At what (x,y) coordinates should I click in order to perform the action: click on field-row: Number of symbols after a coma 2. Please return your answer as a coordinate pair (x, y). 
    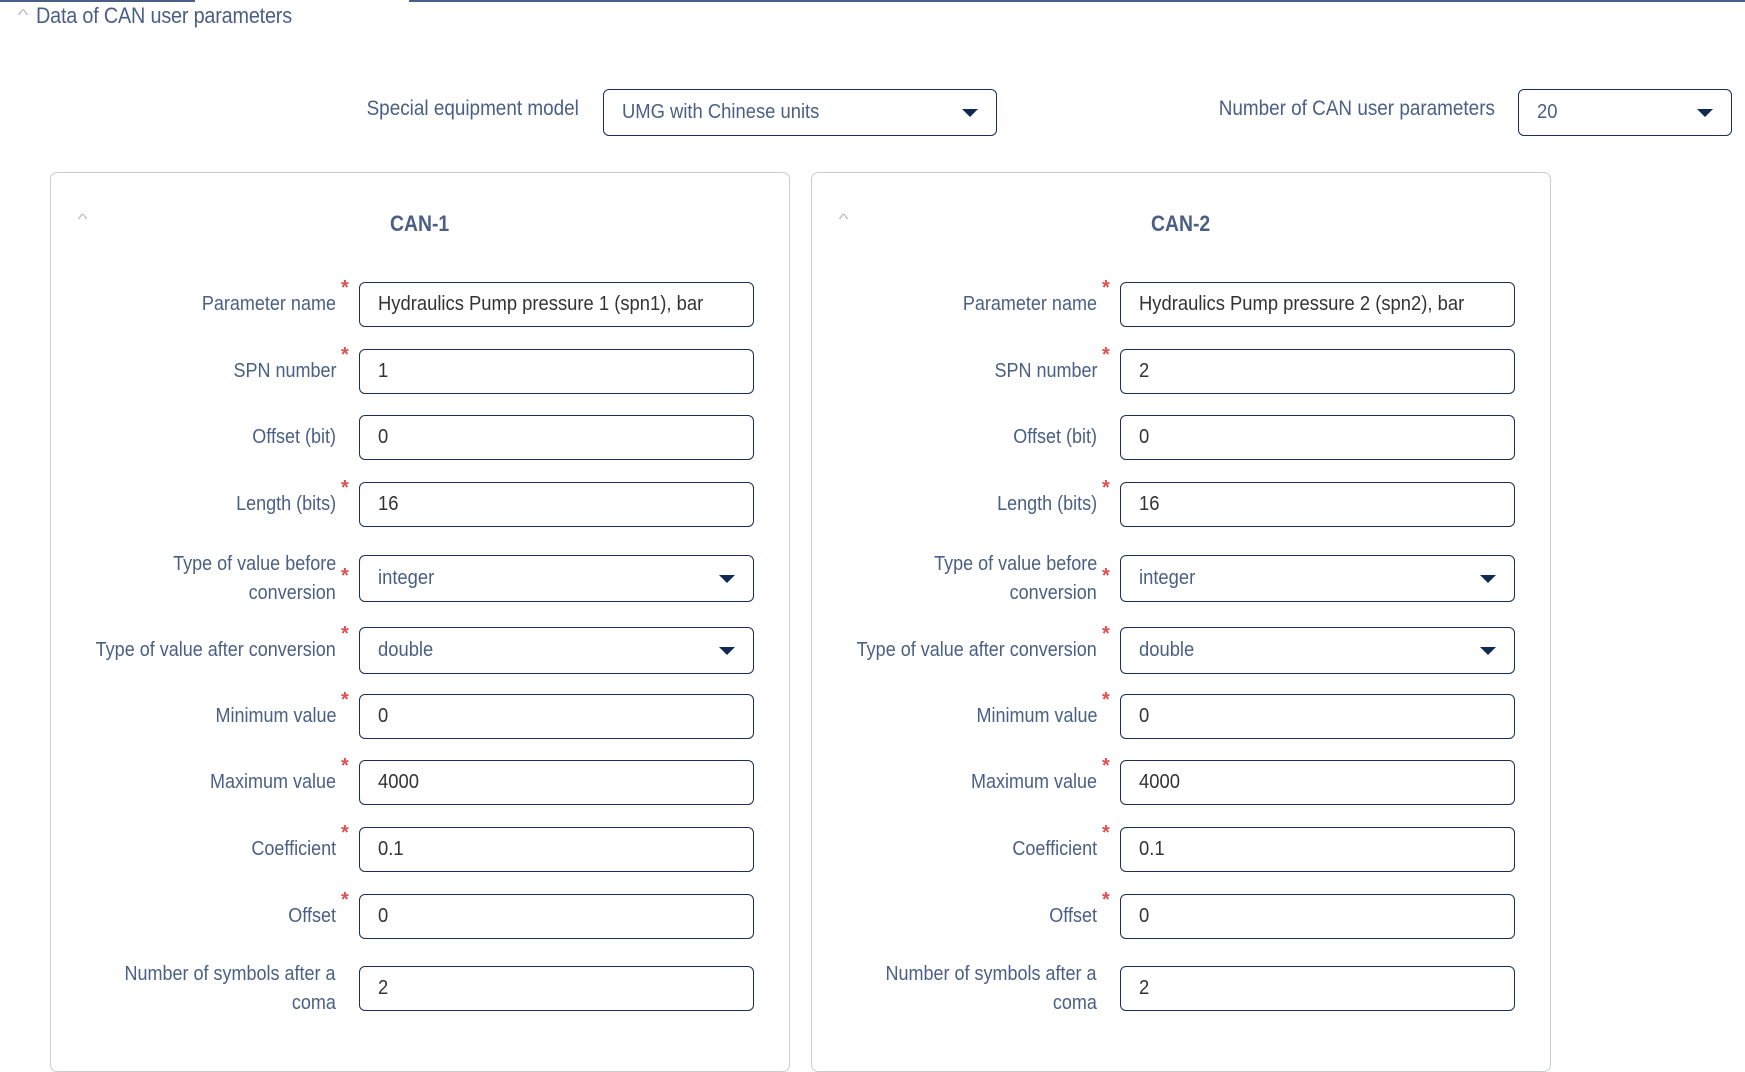
    Looking at the image, I should click on (1182, 988).